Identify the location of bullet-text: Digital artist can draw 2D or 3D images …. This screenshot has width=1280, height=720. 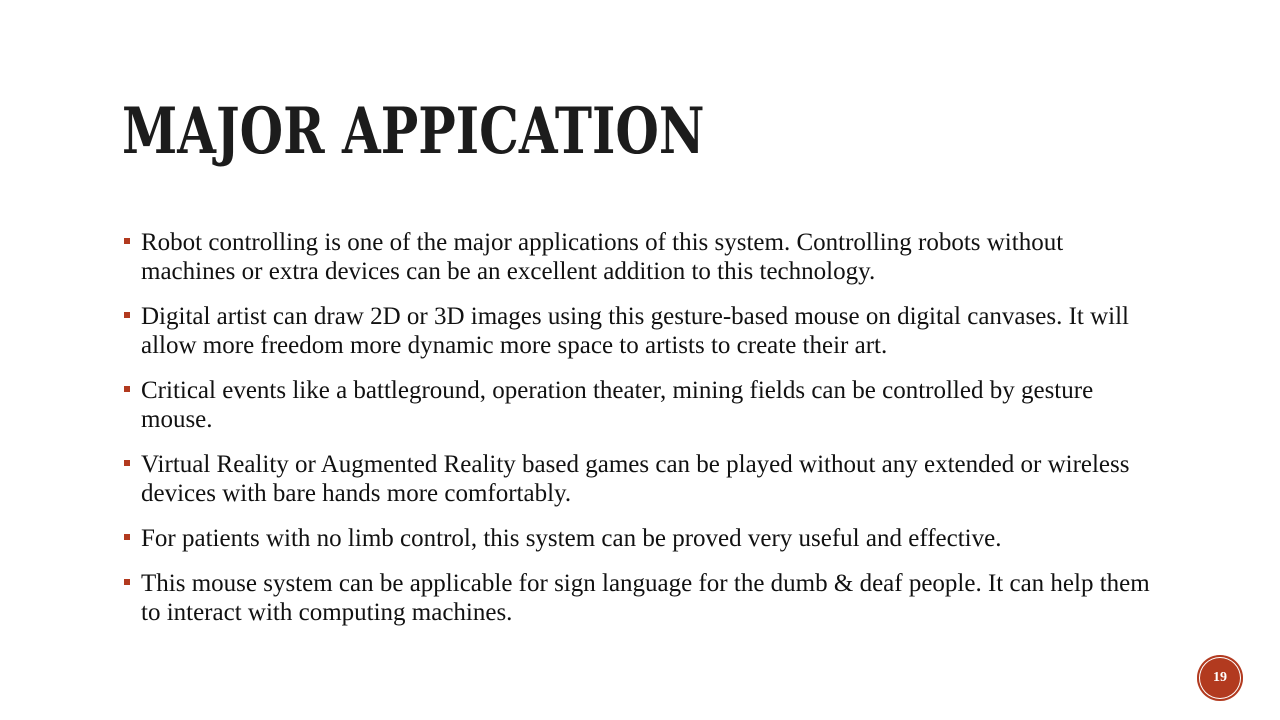
(635, 331).